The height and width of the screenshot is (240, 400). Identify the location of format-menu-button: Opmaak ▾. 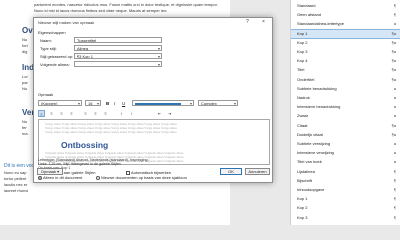
(50, 171).